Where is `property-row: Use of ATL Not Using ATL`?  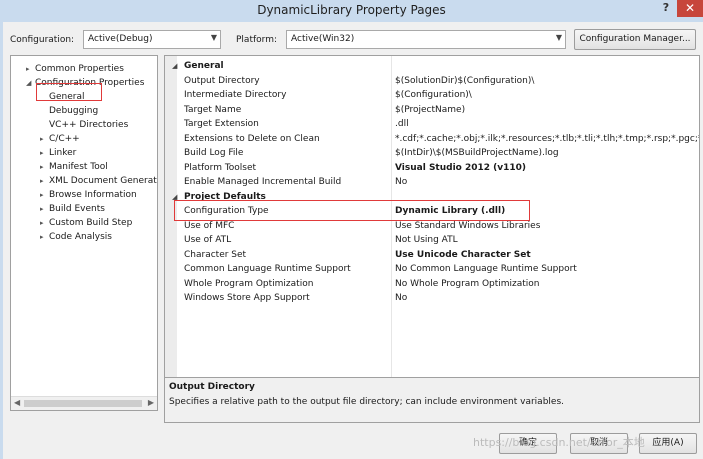 property-row: Use of ATL Not Using ATL is located at coordinates (432, 240).